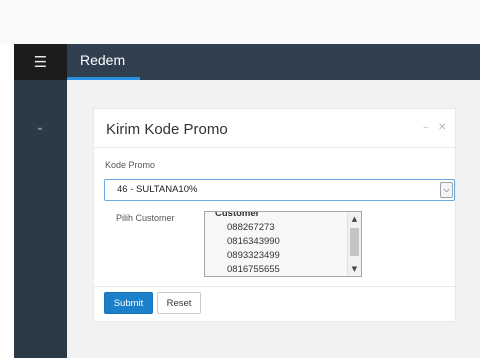 The width and height of the screenshot is (480, 358). Describe the element at coordinates (253, 241) in the screenshot. I see `customer-option: 0816343990` at that location.